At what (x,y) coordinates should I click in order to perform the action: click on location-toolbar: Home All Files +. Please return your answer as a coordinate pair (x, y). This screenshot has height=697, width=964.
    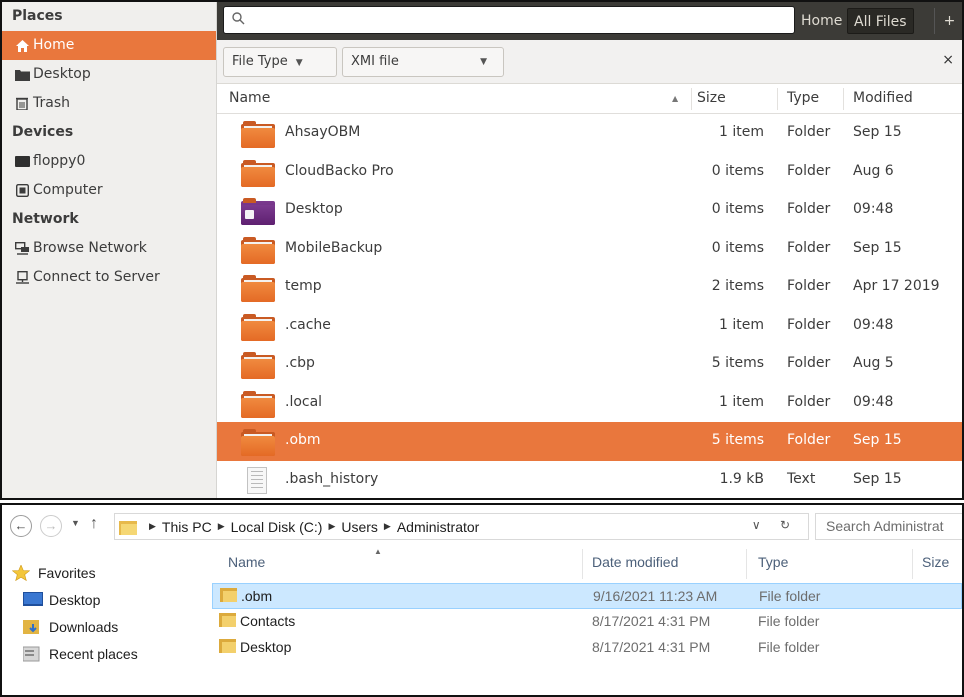
    Looking at the image, I should click on (589, 21).